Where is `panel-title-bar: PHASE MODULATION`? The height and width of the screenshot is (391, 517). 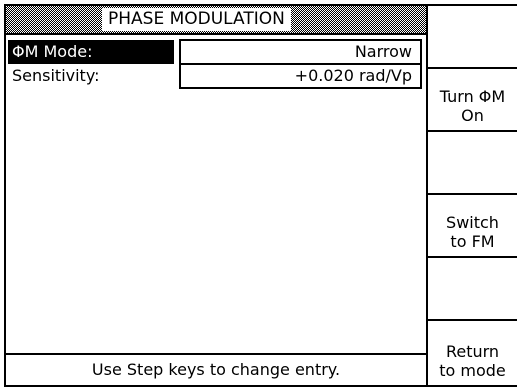
panel-title-bar: PHASE MODULATION is located at coordinates (216, 20).